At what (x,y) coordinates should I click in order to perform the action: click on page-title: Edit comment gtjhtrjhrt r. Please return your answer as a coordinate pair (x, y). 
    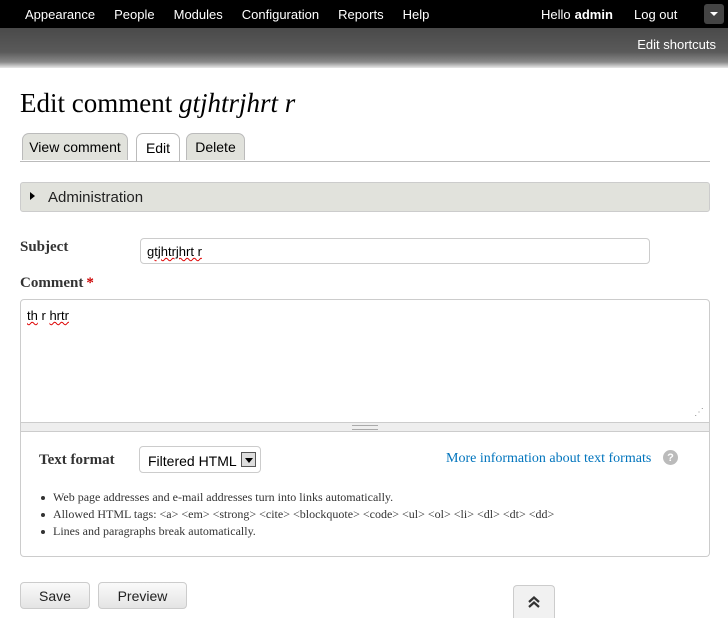
    Looking at the image, I should click on (157, 103).